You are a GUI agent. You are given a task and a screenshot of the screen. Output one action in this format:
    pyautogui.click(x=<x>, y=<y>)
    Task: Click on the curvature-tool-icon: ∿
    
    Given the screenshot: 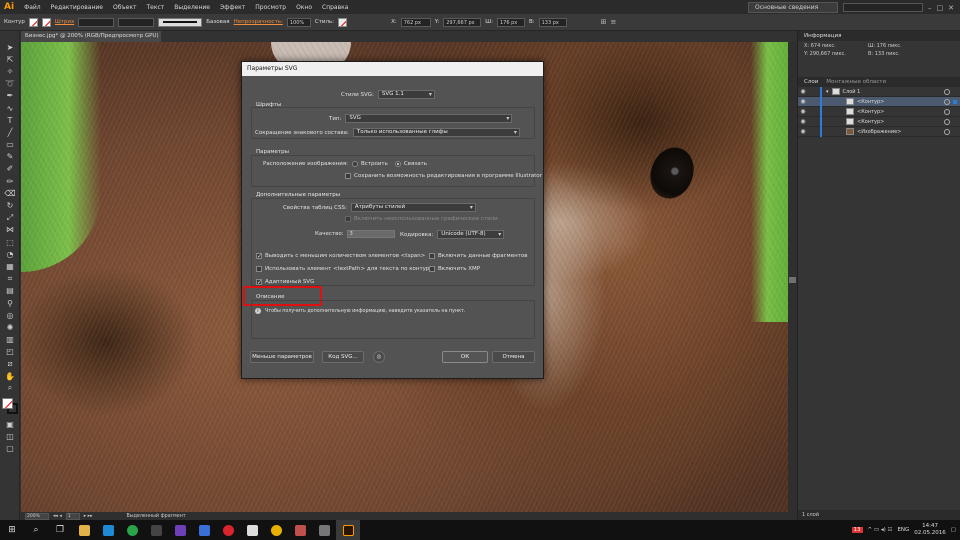 What is the action you would take?
    pyautogui.click(x=10, y=108)
    